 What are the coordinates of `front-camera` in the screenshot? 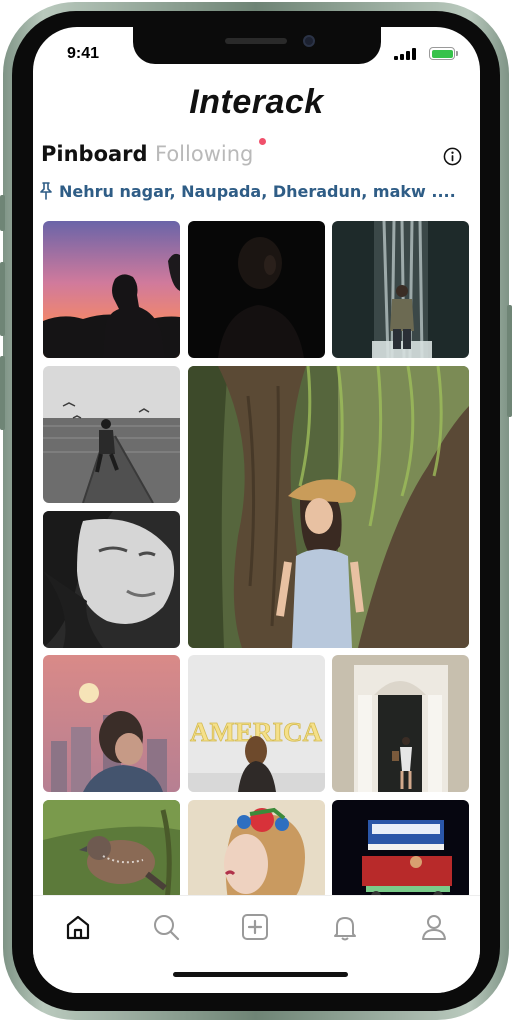 It's located at (309, 41).